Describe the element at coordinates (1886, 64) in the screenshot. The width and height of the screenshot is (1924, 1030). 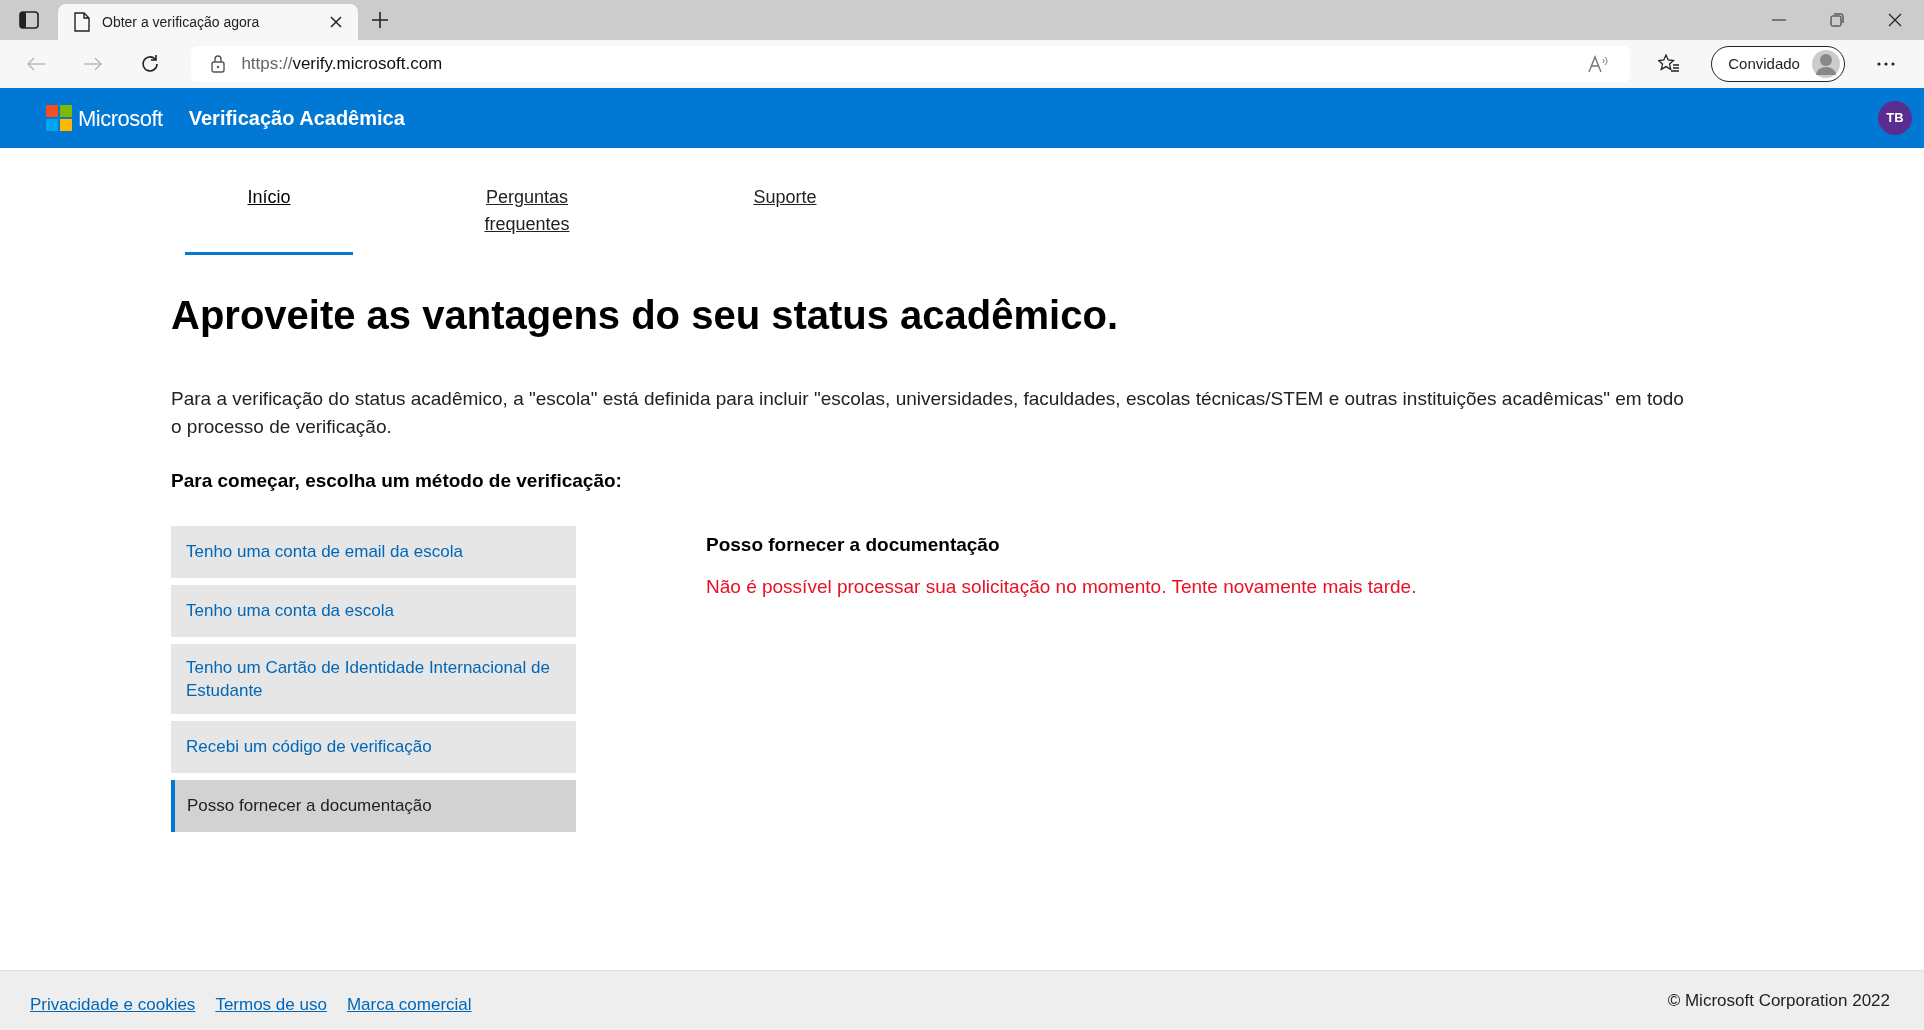
I see `more-icon` at that location.